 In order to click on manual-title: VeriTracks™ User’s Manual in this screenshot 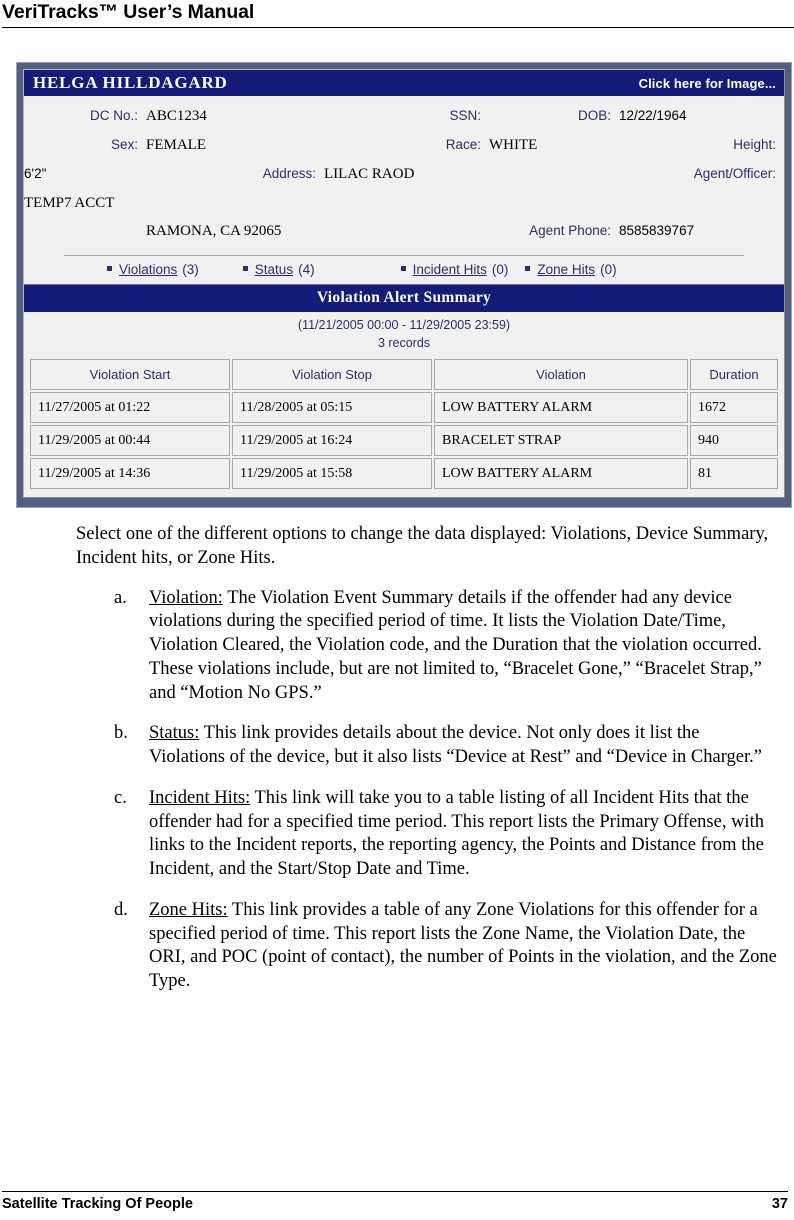, I will do `click(128, 12)`.